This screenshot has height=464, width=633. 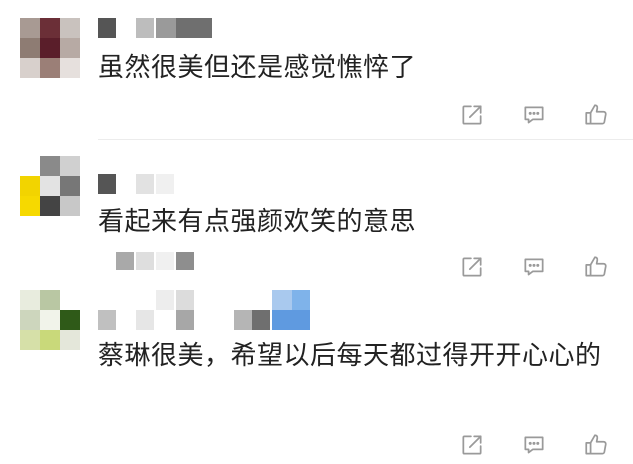 I want to click on comment-text: 看起来有点强颜欢笑的意思, so click(x=257, y=222).